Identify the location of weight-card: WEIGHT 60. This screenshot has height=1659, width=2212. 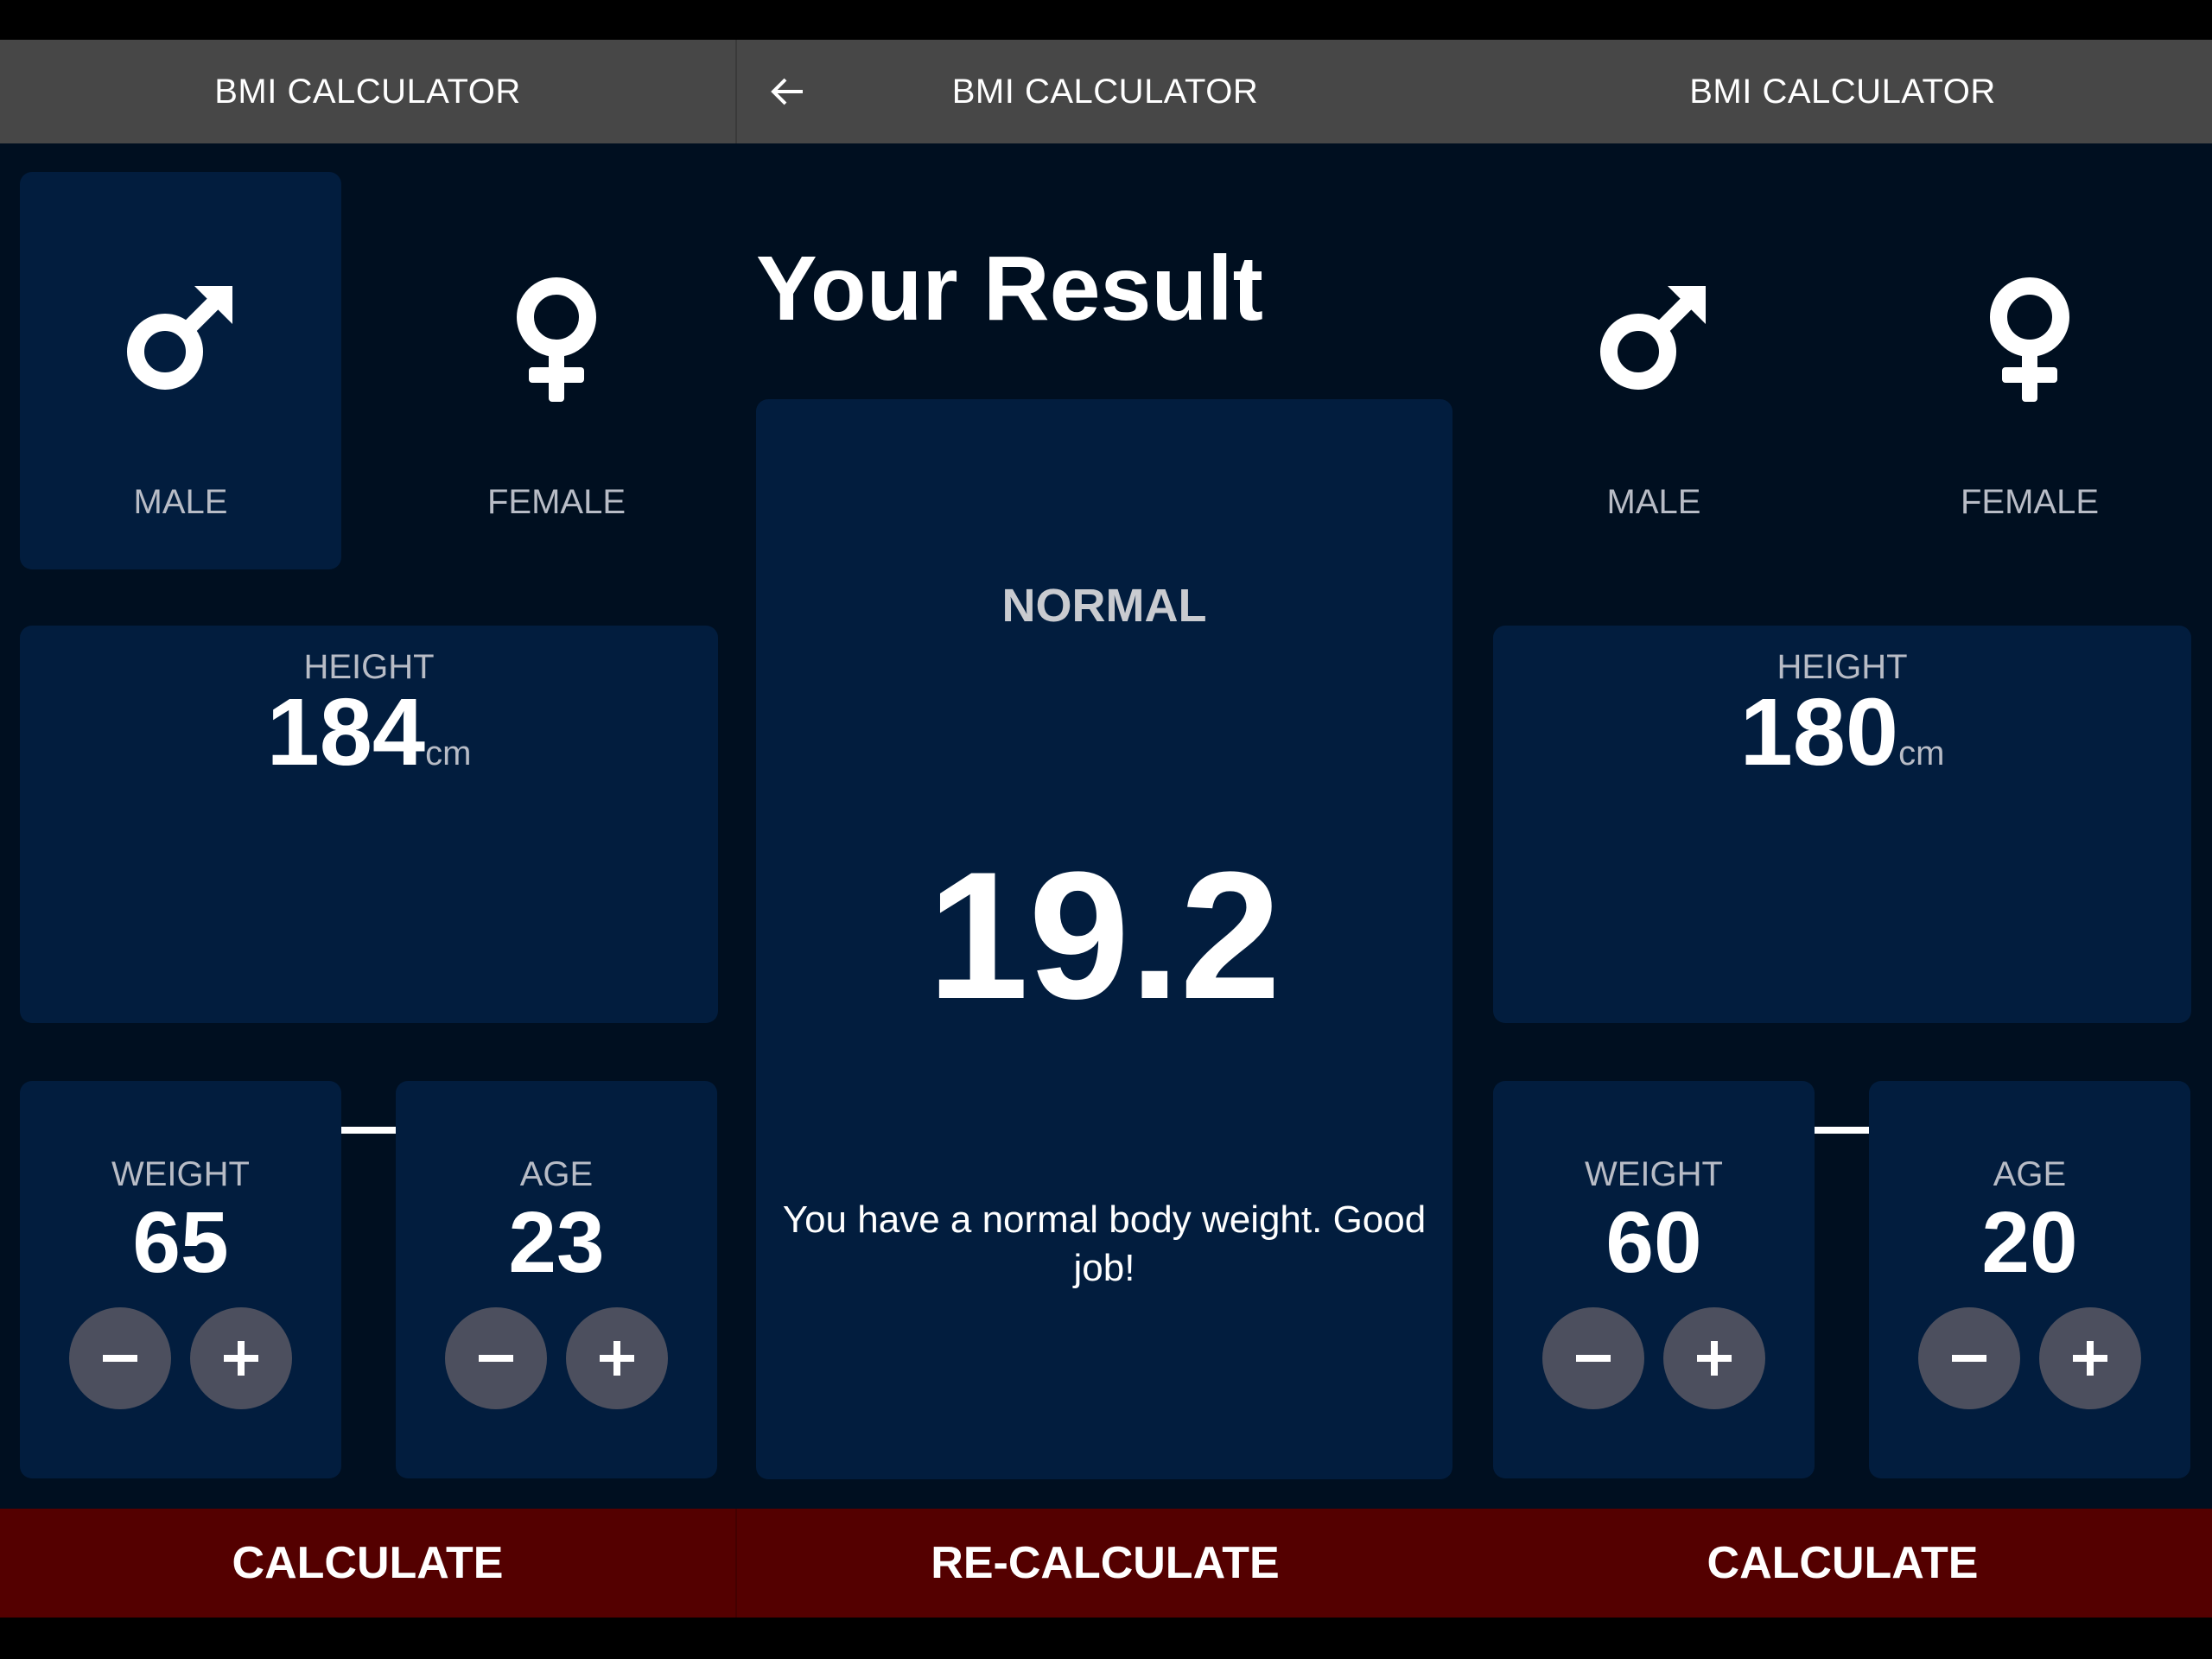
(1654, 1279).